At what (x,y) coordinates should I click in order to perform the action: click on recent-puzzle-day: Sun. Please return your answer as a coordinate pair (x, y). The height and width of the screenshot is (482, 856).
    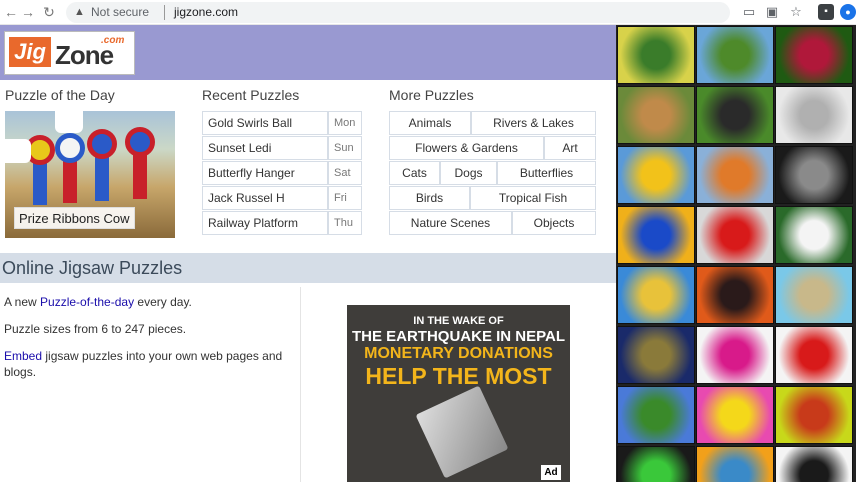
    Looking at the image, I should click on (345, 148).